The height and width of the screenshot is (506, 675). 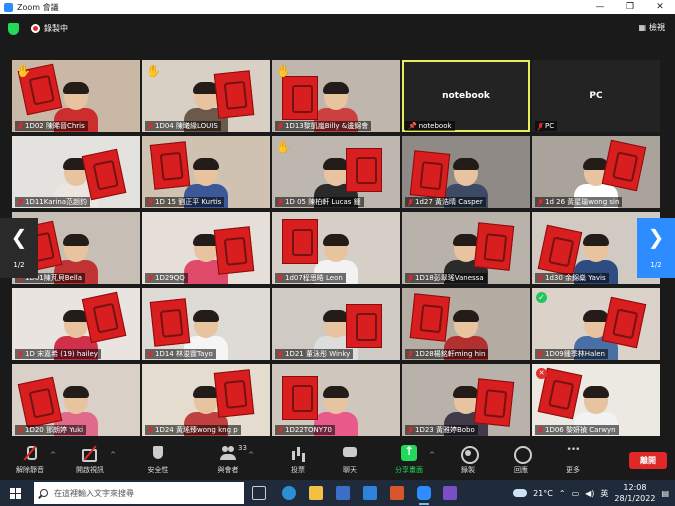 I want to click on system-tray: 21°C ⌃ ▭ ◀) 英 12:08 28/1/2022 ▤, so click(x=594, y=493).